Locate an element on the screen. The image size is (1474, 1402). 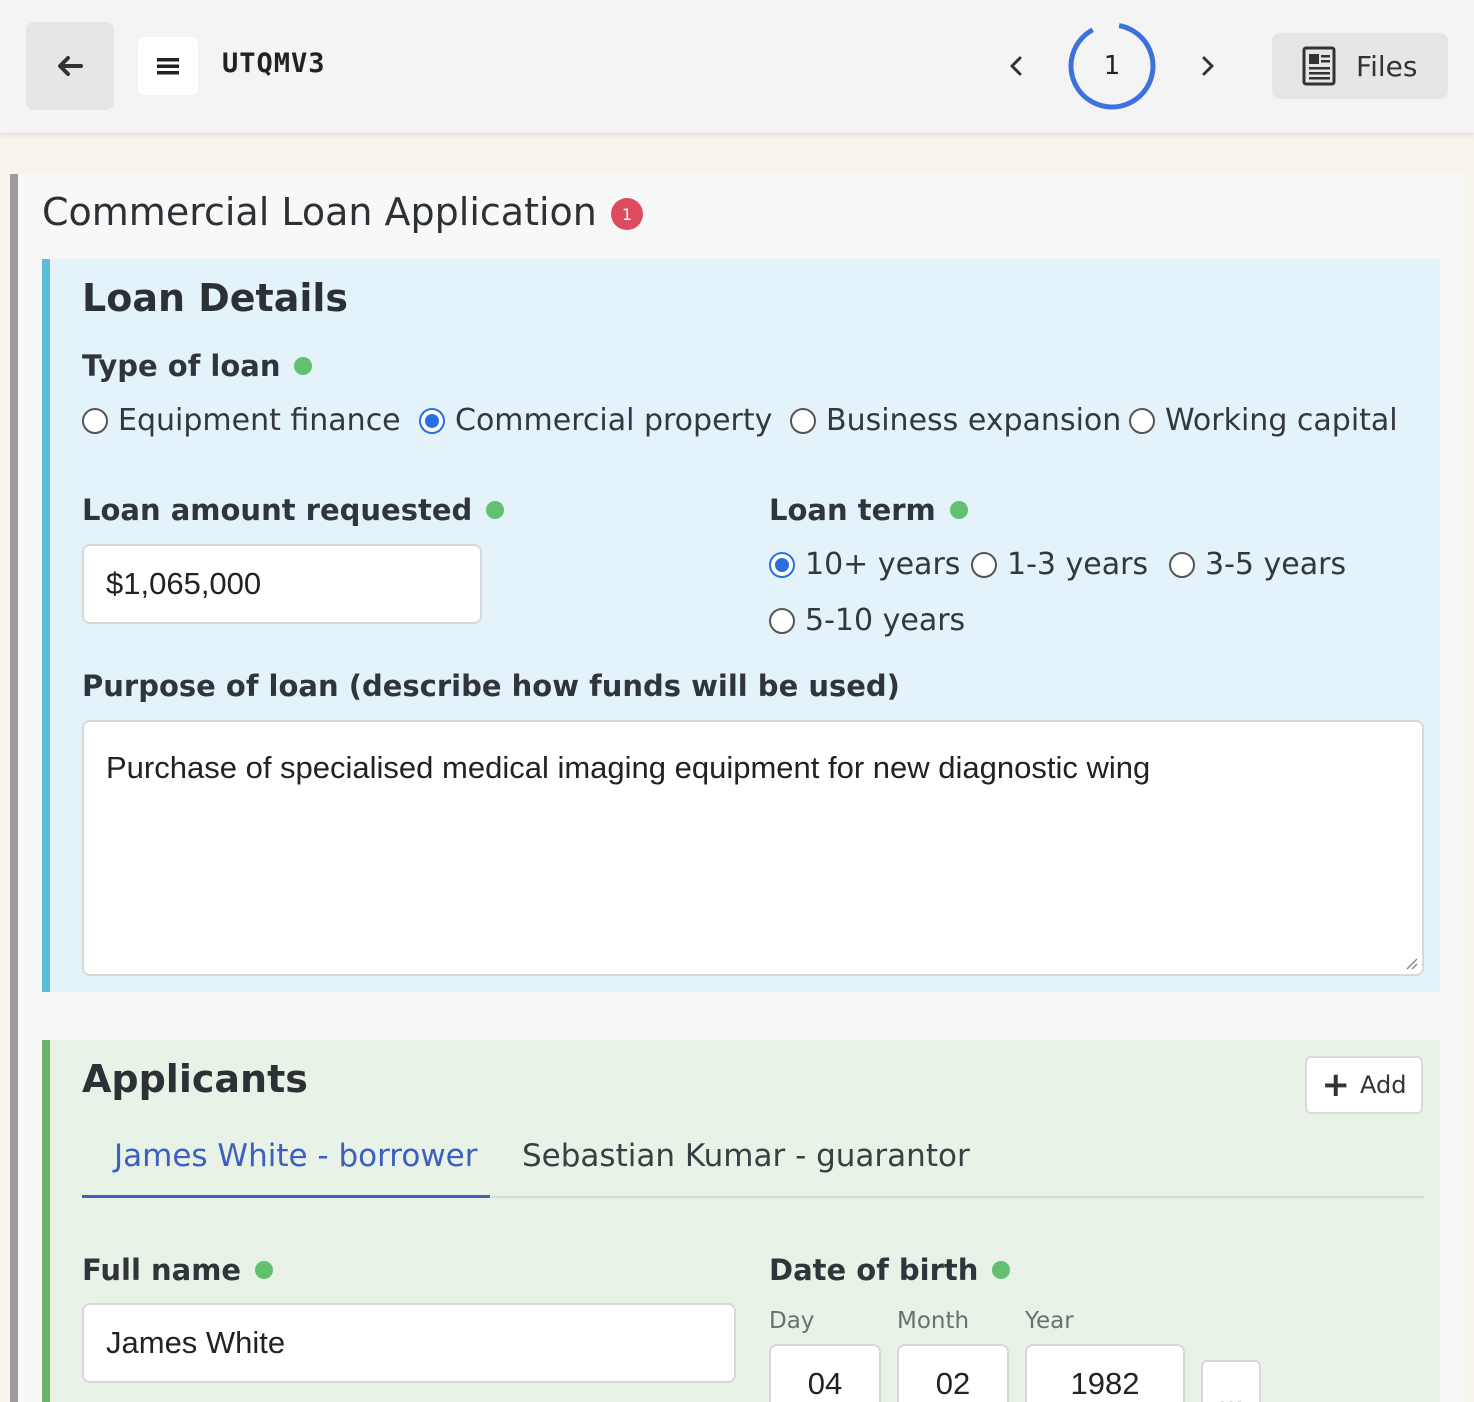
left-rule is located at coordinates (14, 788).